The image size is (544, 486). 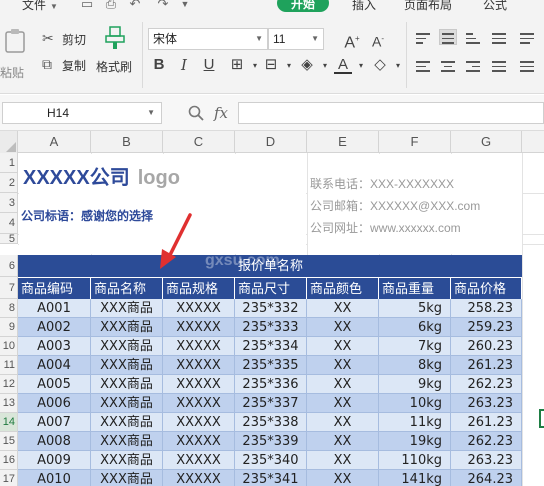 I want to click on cut-button: ✂ 剪切, so click(x=66, y=39).